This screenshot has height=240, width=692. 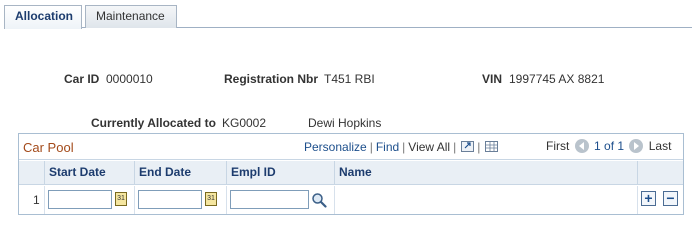 What do you see at coordinates (636, 146) in the screenshot?
I see `next-arrow-icon` at bounding box center [636, 146].